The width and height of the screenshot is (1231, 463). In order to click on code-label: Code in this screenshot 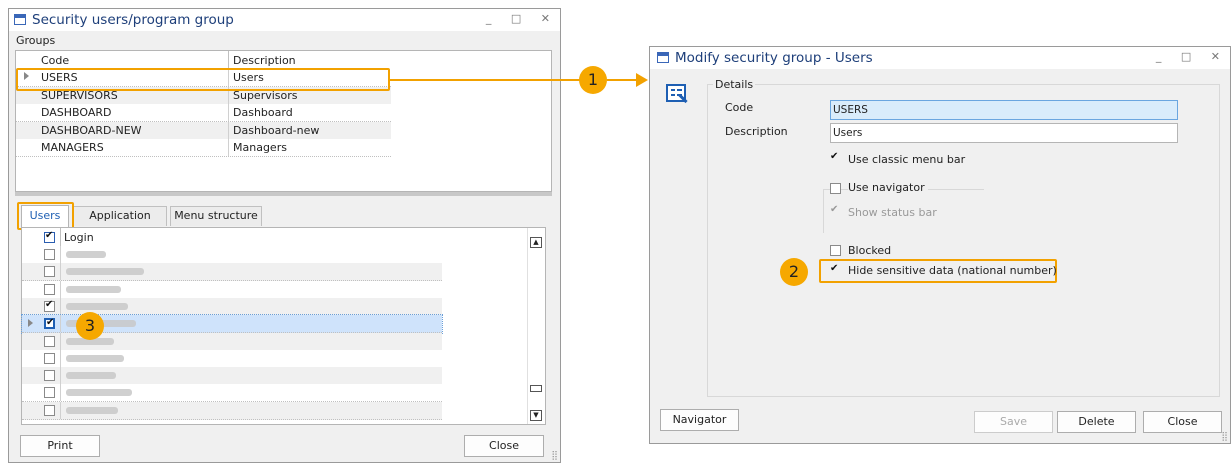, I will do `click(739, 107)`.